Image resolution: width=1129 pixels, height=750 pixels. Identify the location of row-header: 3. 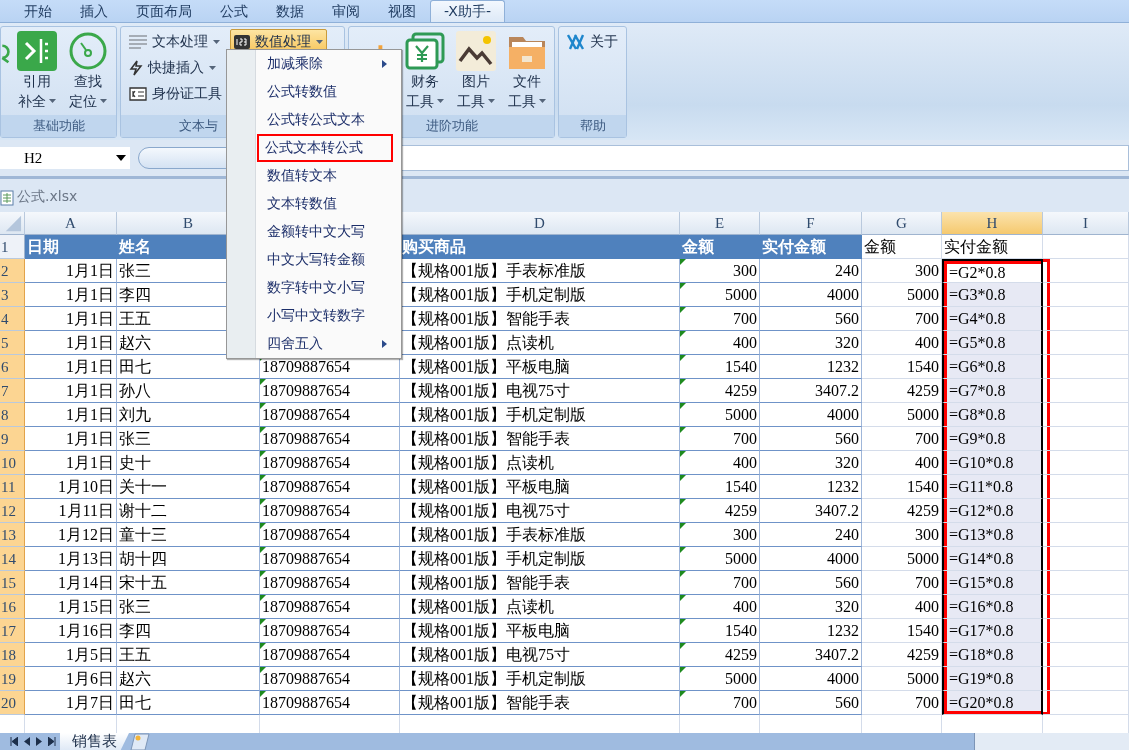
(12, 295).